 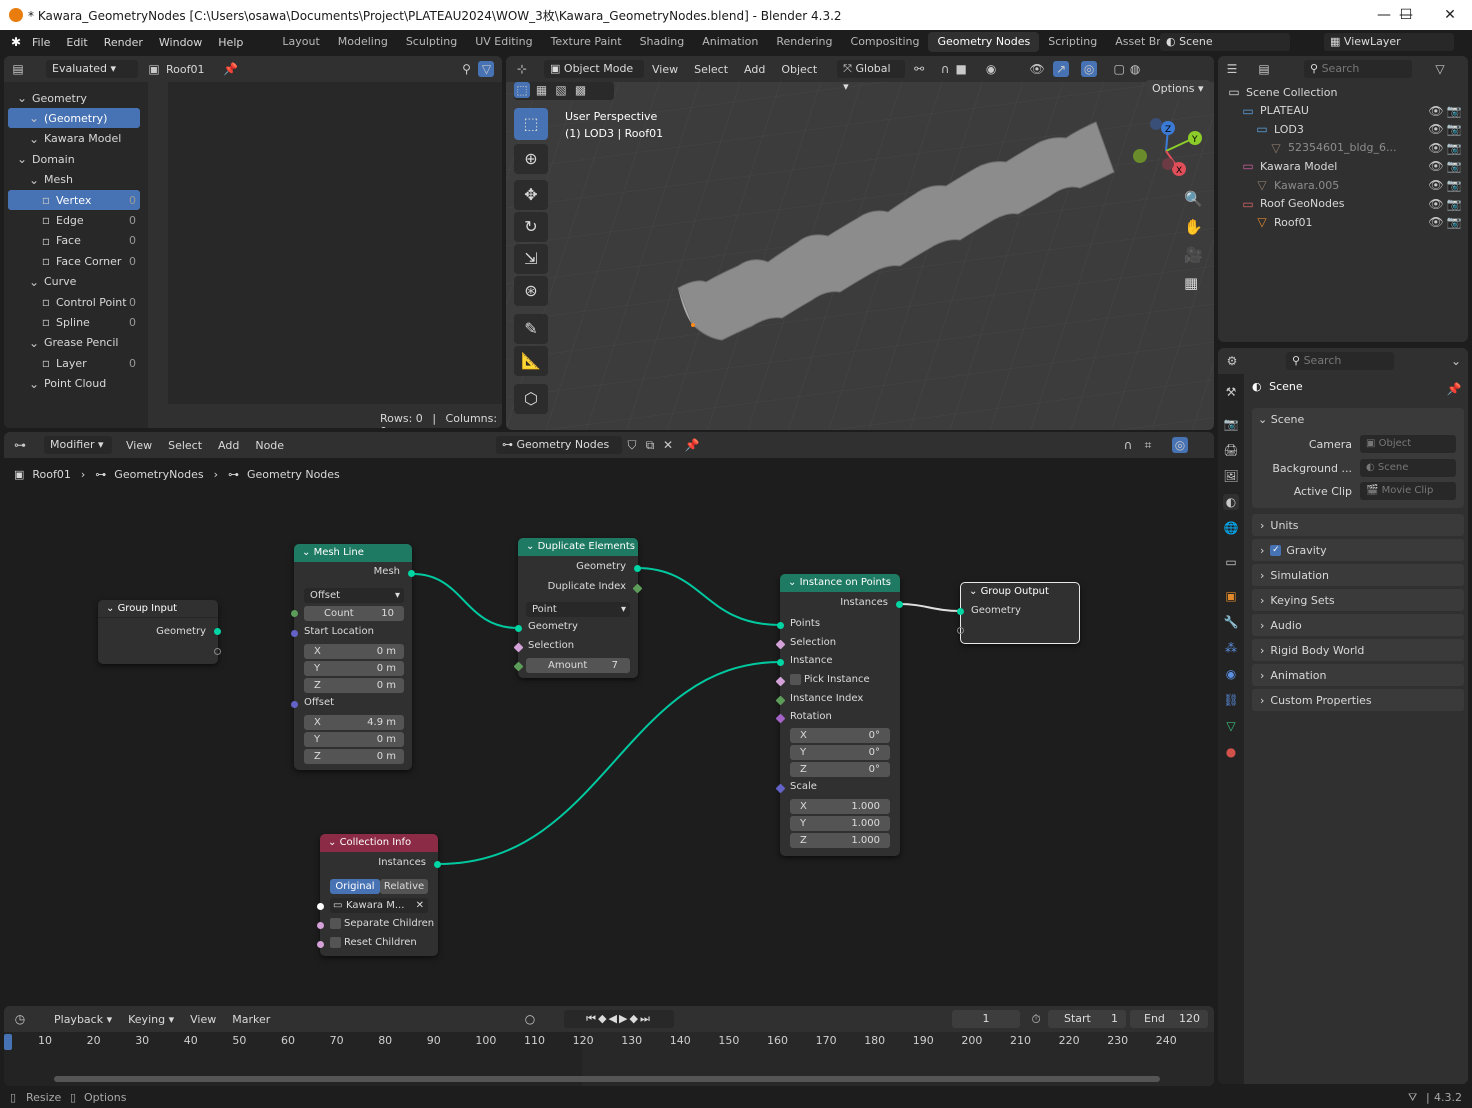 I want to click on domain-tree-item: ⌄ Domain, so click(x=74, y=159).